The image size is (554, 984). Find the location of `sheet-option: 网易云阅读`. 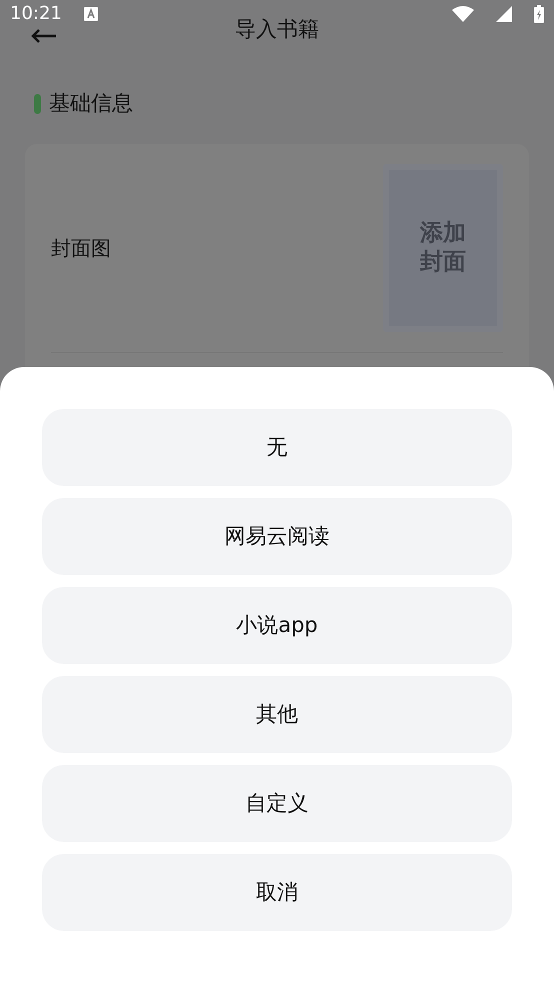

sheet-option: 网易云阅读 is located at coordinates (277, 536).